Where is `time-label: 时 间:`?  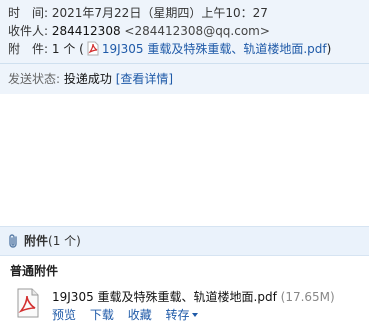 time-label: 时 间: is located at coordinates (28, 13).